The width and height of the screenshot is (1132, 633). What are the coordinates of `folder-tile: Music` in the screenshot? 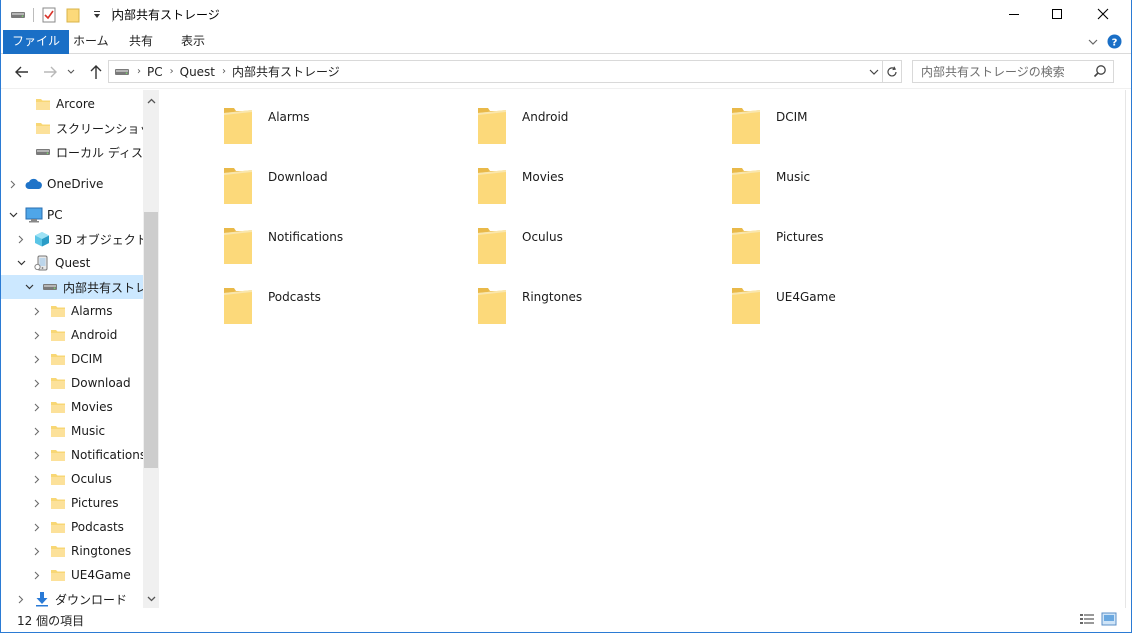 It's located at (789, 177).